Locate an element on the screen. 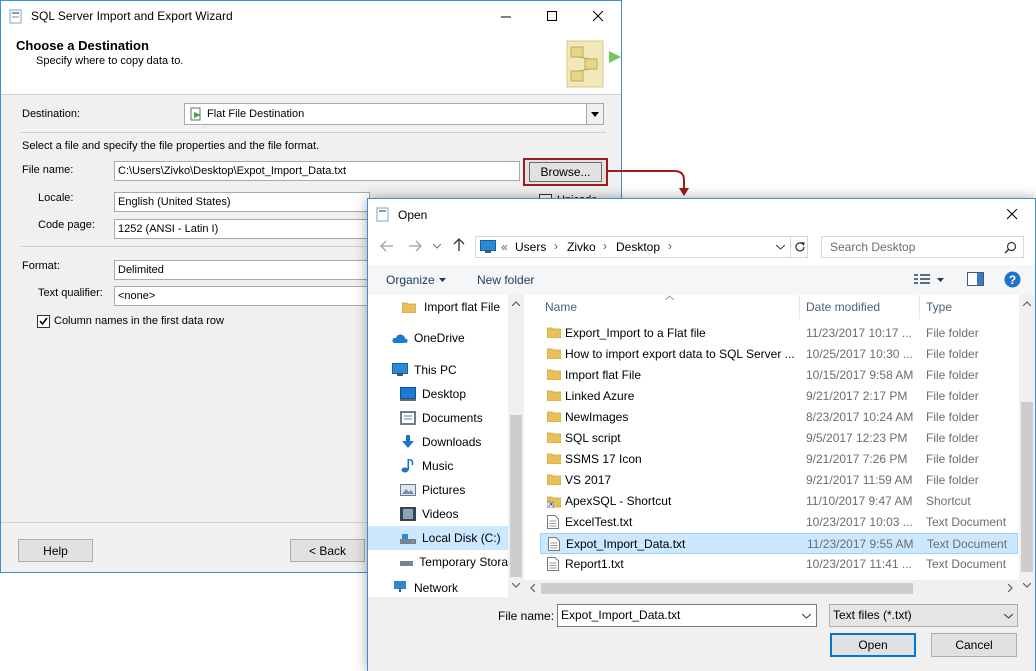 The image size is (1036, 671). organize-button: Organize is located at coordinates (410, 280).